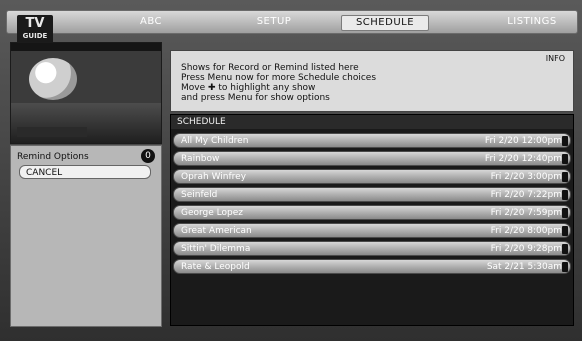  What do you see at coordinates (148, 156) in the screenshot?
I see `remind-options-count-badge: 0` at bounding box center [148, 156].